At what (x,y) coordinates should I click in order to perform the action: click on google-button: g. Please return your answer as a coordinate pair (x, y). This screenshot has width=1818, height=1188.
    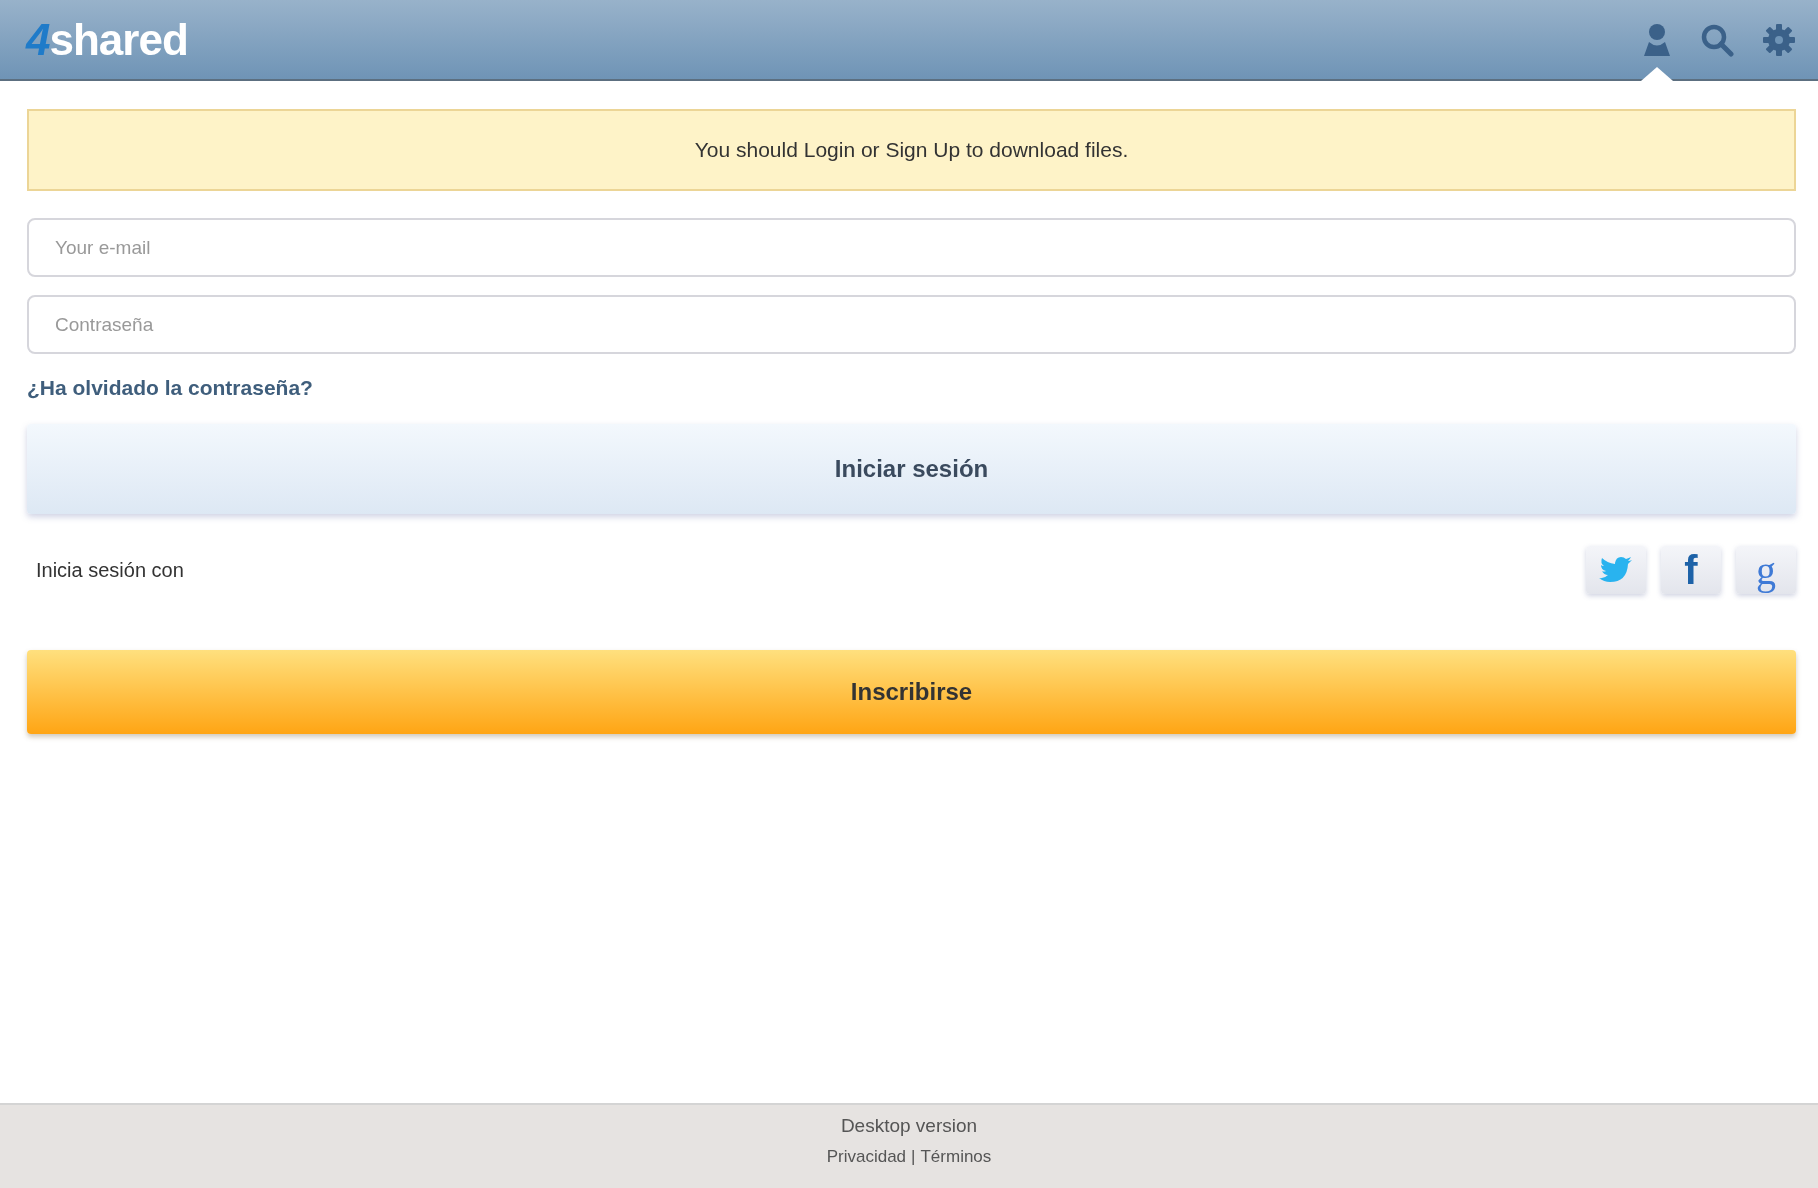
    Looking at the image, I should click on (1766, 570).